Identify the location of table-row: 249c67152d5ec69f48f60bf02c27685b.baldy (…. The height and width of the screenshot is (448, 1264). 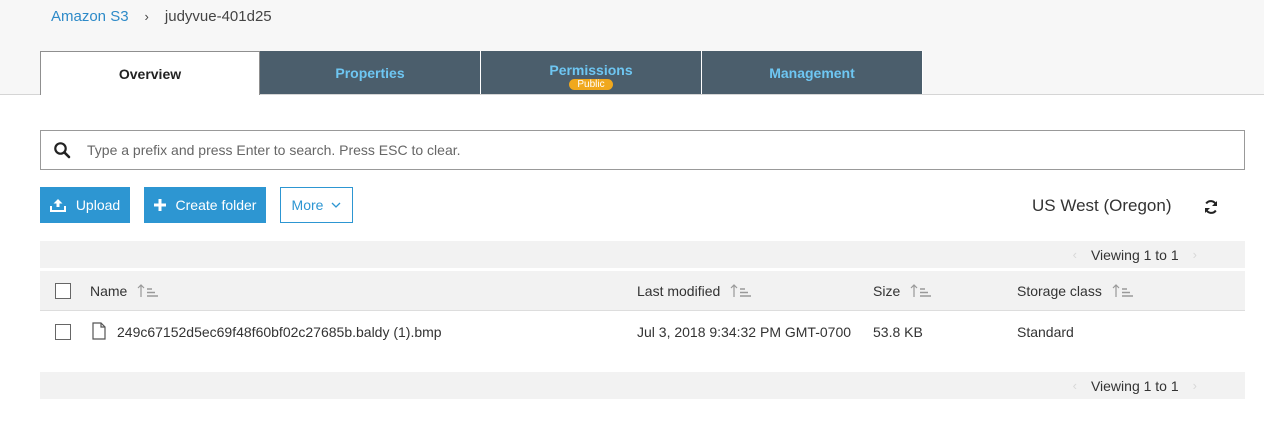
(642, 332).